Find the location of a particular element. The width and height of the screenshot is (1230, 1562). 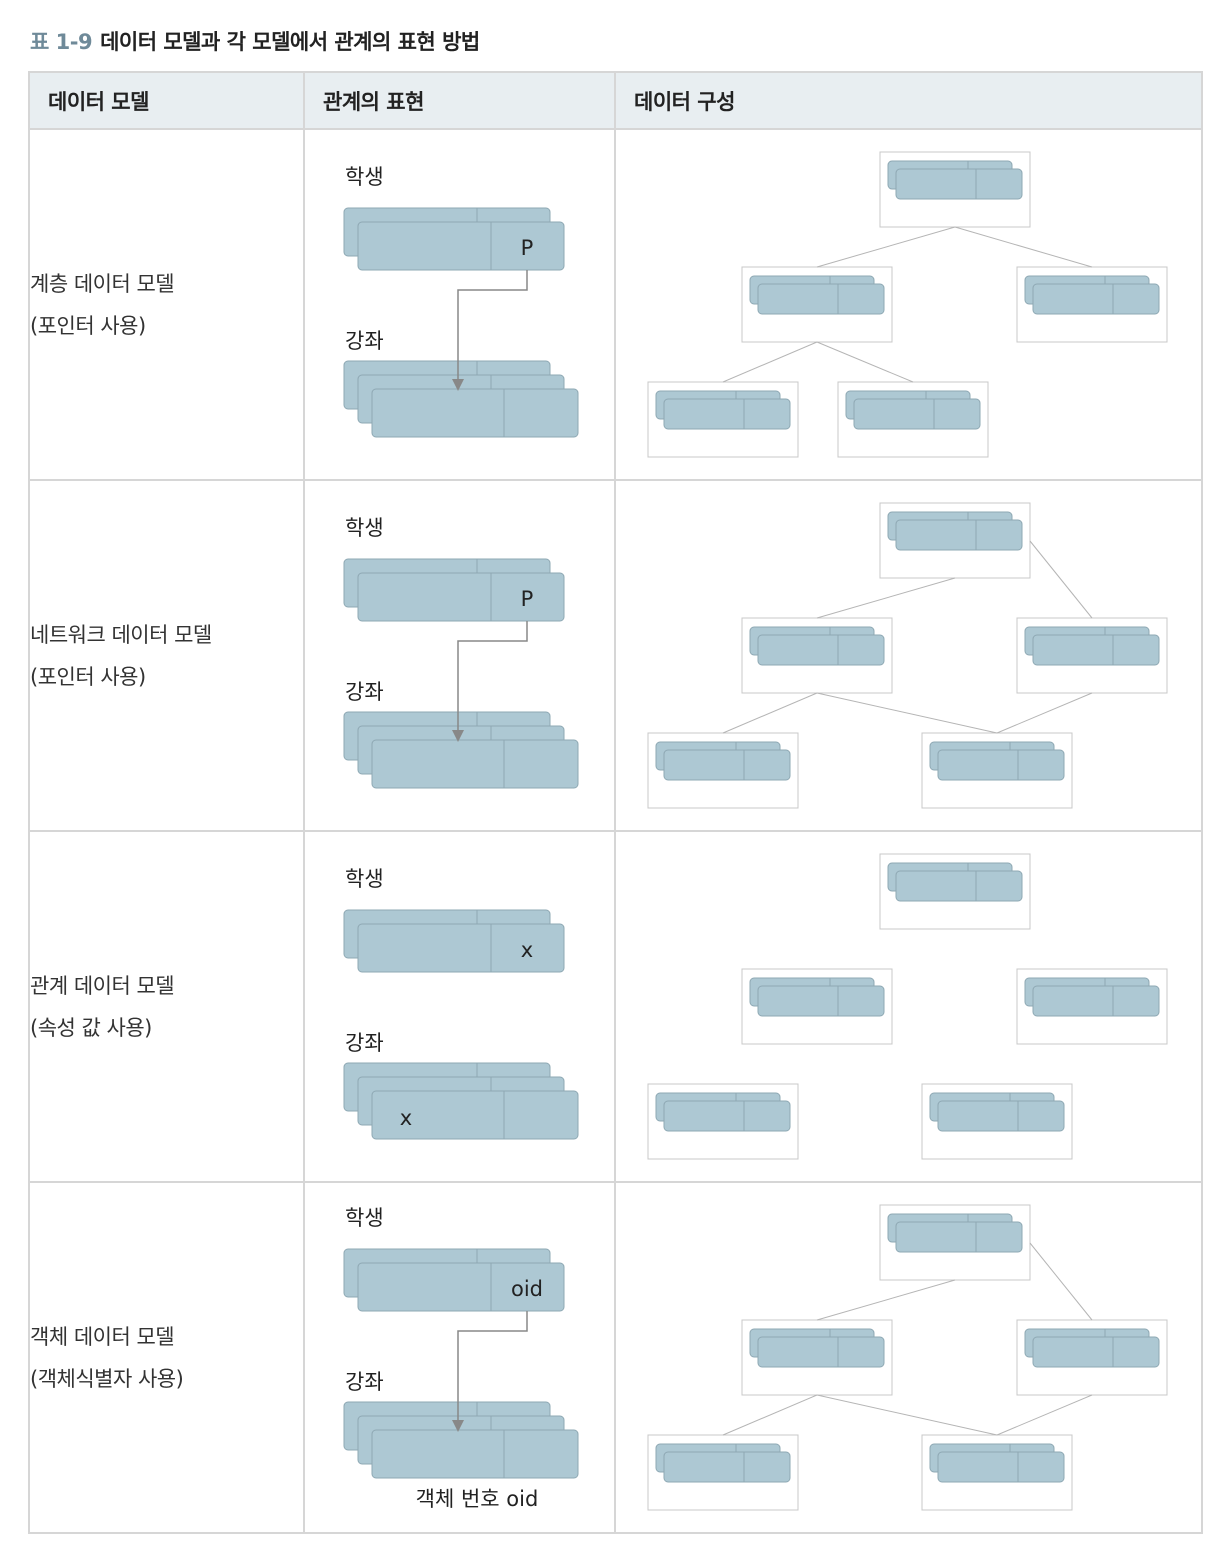

model-name: 계층 데이터 모델 is located at coordinates (102, 283).